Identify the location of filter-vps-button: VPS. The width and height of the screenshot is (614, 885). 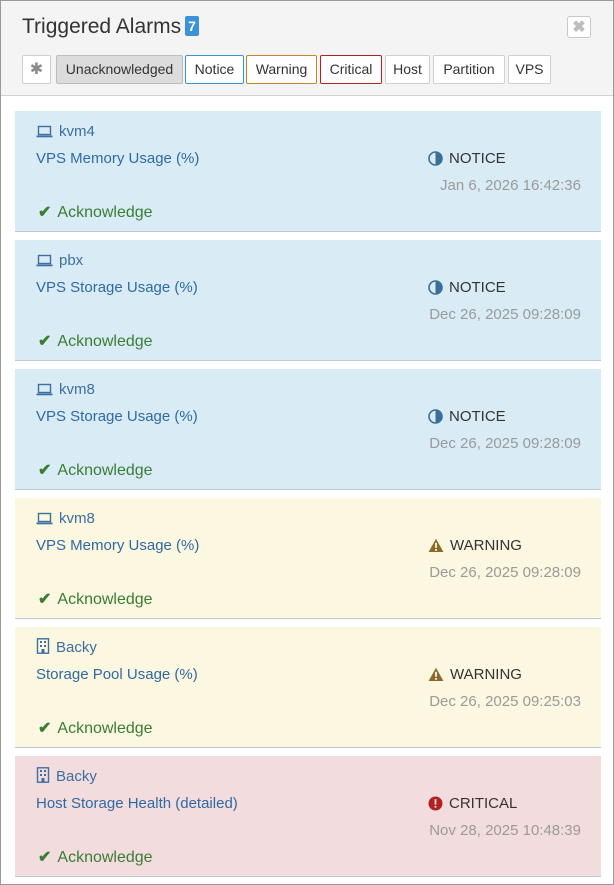
(529, 69).